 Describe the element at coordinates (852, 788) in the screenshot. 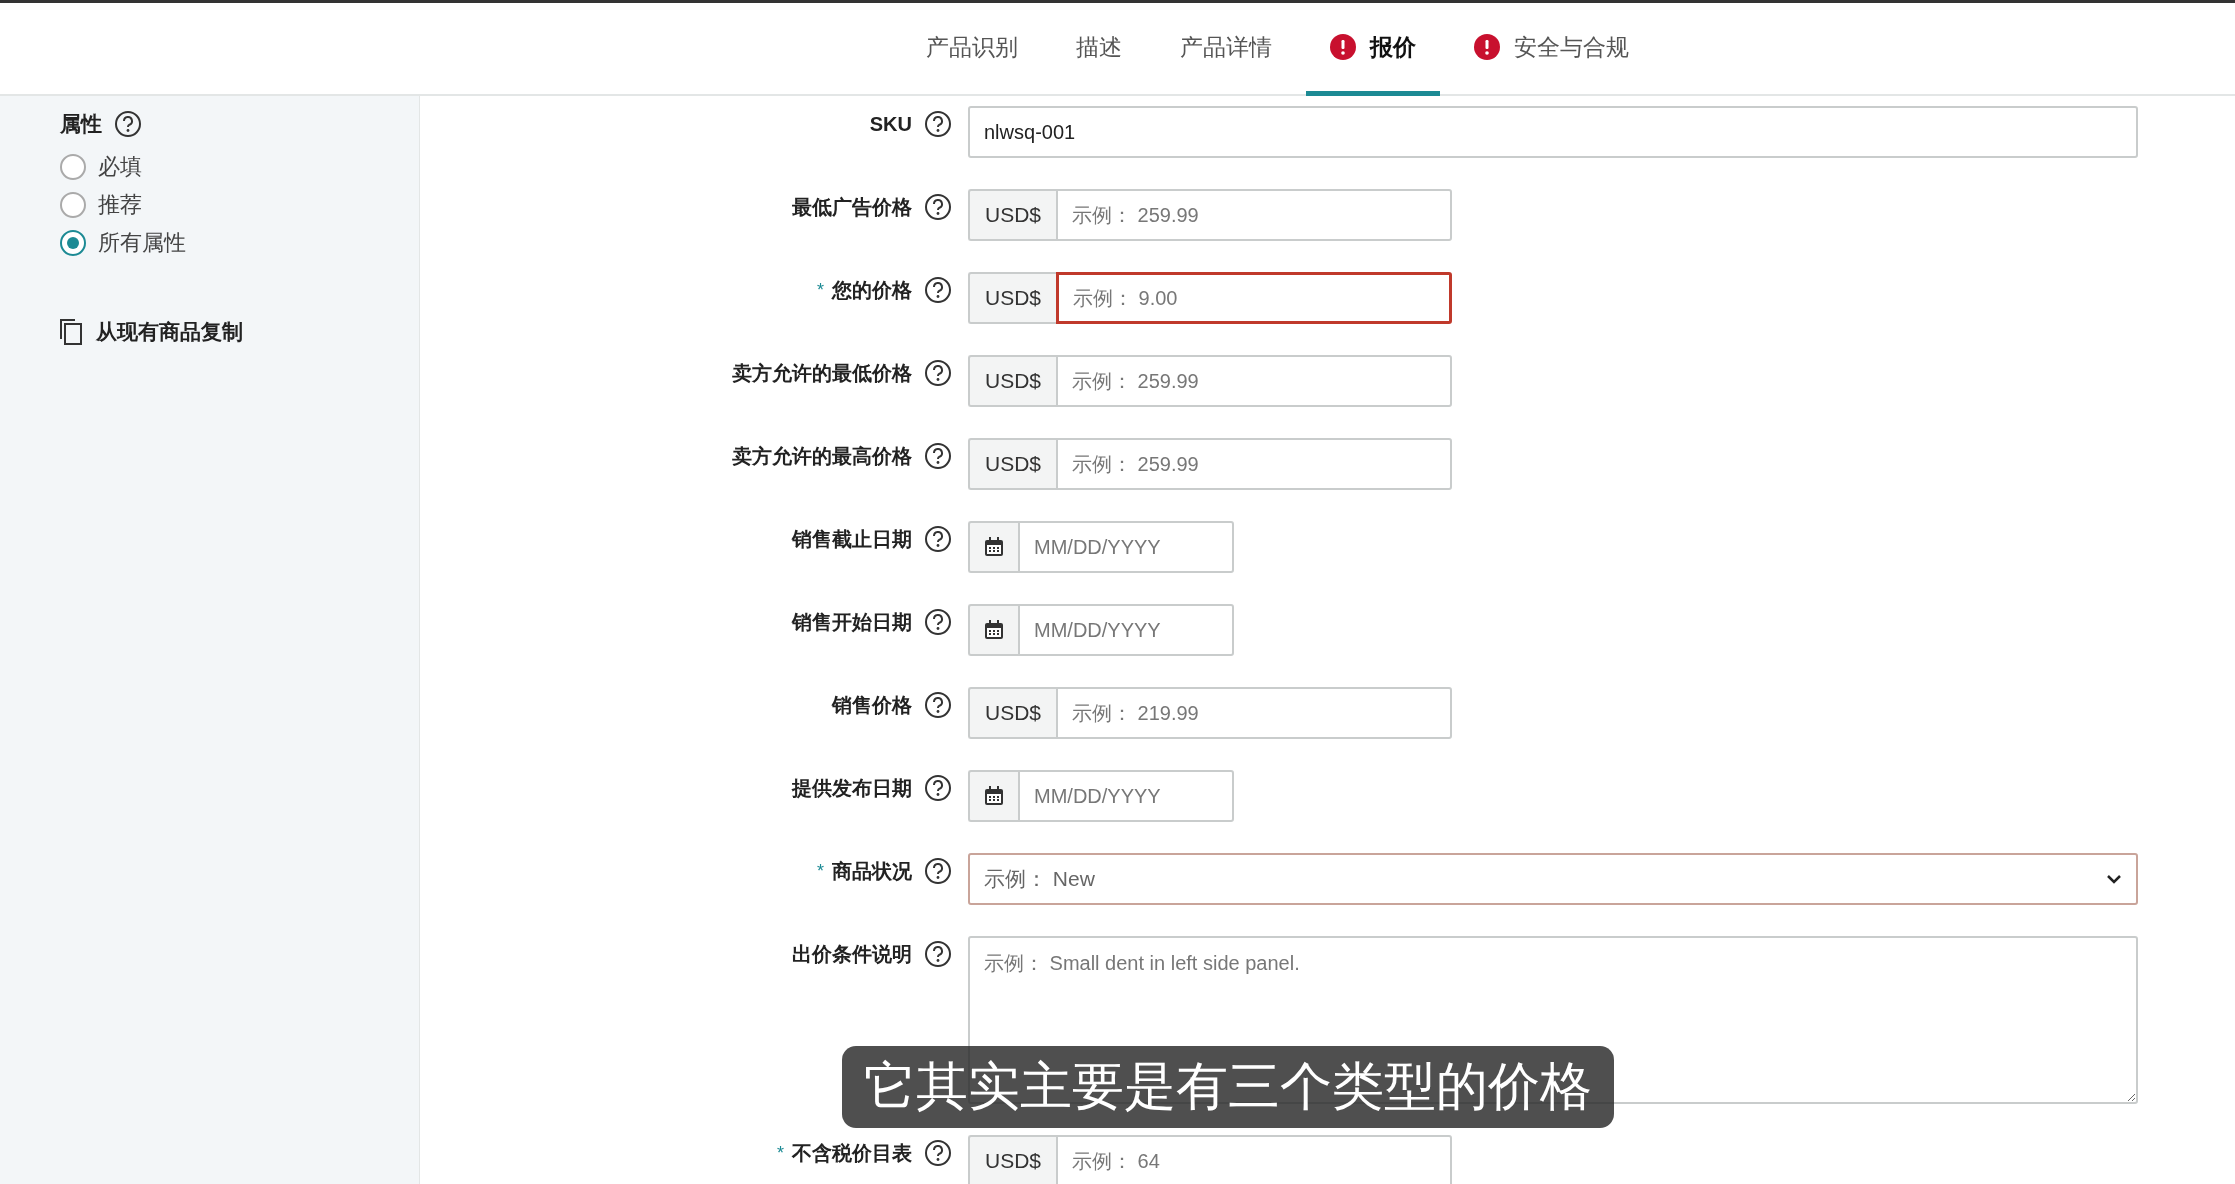

I see `field-label: 提供发布日期` at that location.